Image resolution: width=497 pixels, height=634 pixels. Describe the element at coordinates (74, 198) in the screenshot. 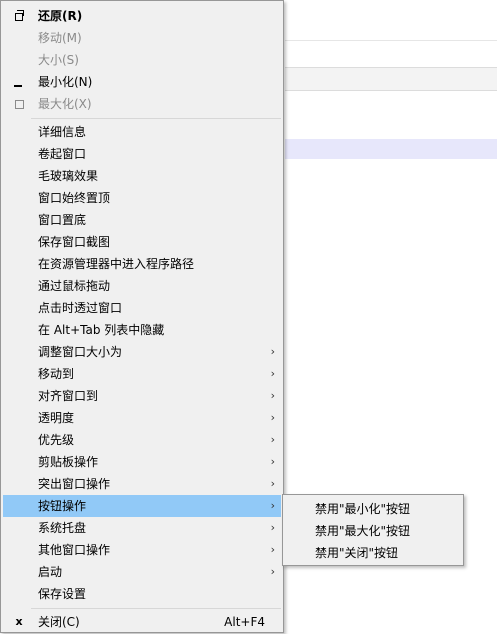

I see `menu-item-label: 窗口始终置顶` at that location.